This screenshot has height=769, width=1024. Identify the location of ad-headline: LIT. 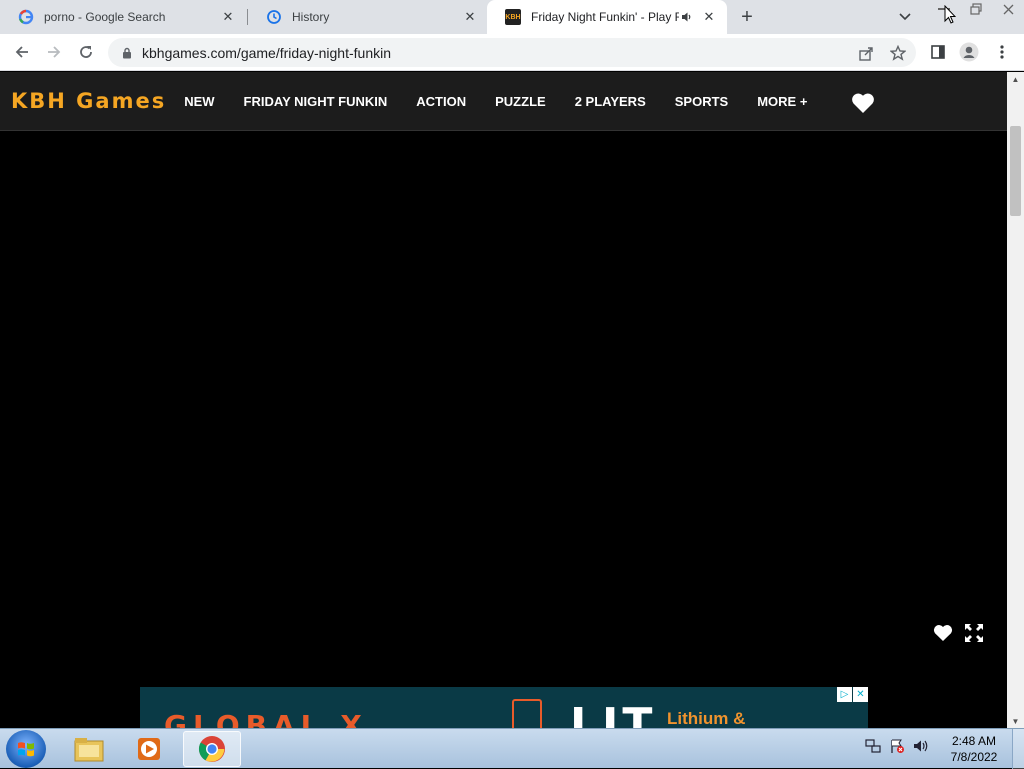
(613, 713).